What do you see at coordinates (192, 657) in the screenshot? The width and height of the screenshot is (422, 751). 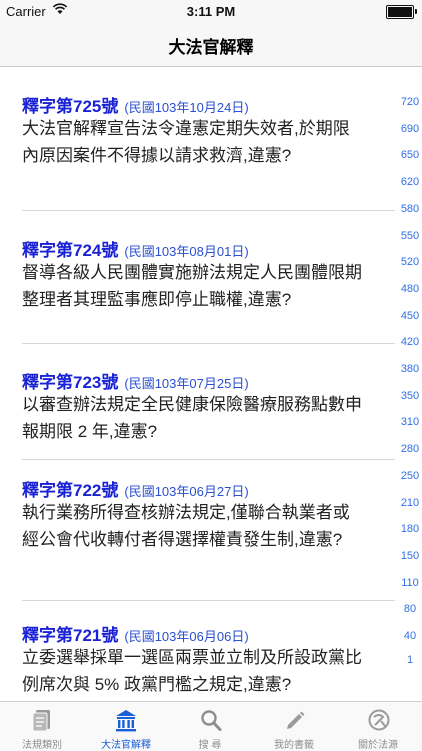 I see `summary-line: 立委選舉採單一選區兩票並立制及所設政黨比` at bounding box center [192, 657].